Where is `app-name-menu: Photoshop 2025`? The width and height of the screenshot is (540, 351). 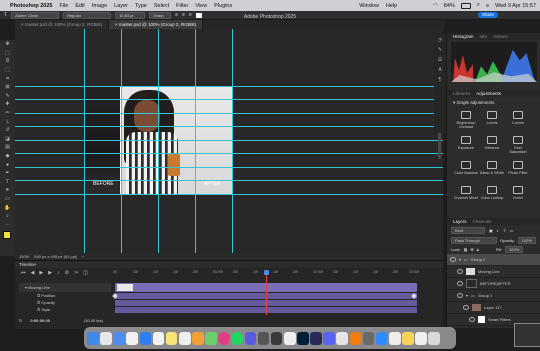 app-name-menu: Photoshop 2025 is located at coordinates (31, 6).